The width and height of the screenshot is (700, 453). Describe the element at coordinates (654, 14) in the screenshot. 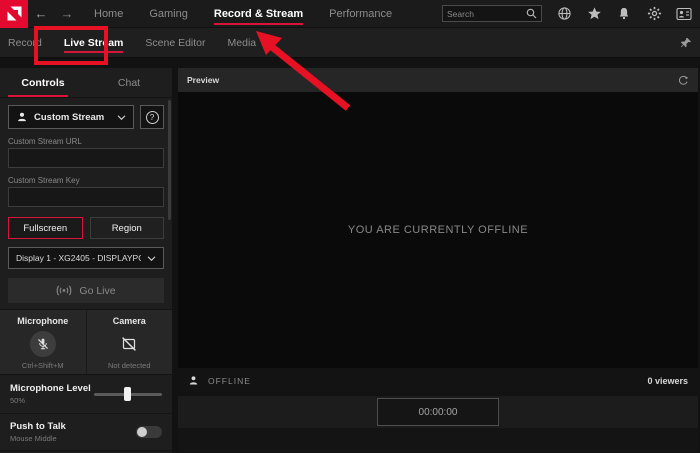

I see `gear-icon` at that location.